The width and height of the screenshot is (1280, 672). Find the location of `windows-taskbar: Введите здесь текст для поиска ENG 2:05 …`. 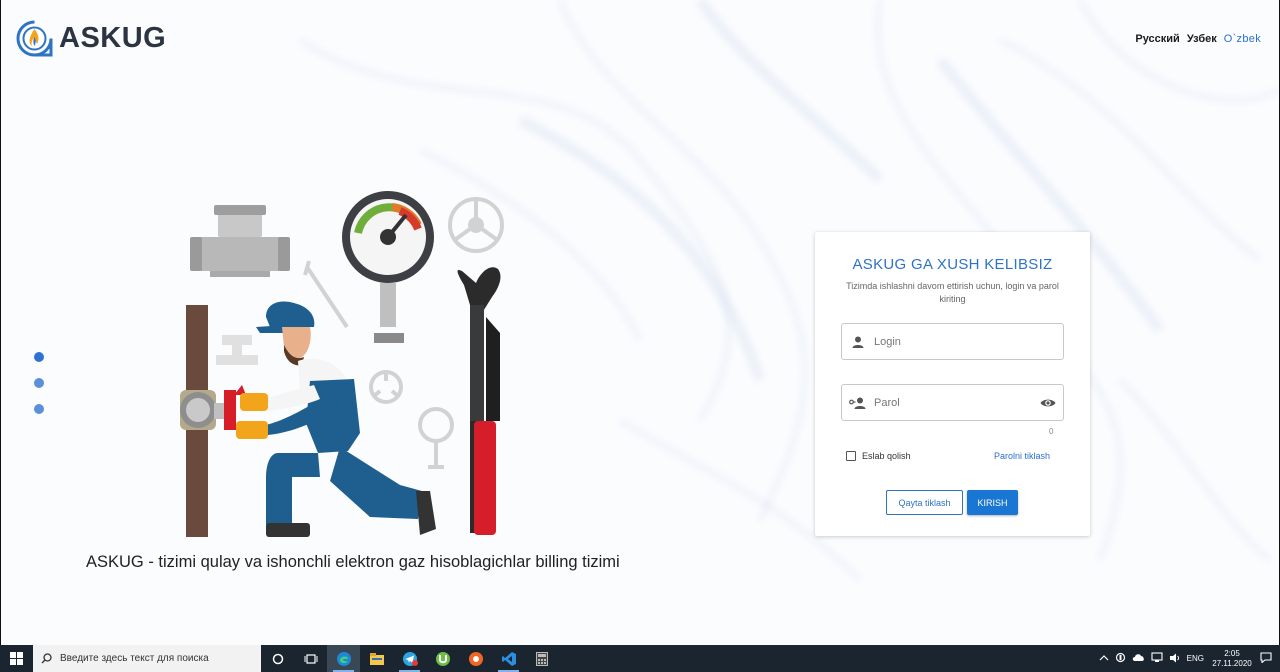

windows-taskbar: Введите здесь текст для поиска ENG 2:05 … is located at coordinates (640, 658).